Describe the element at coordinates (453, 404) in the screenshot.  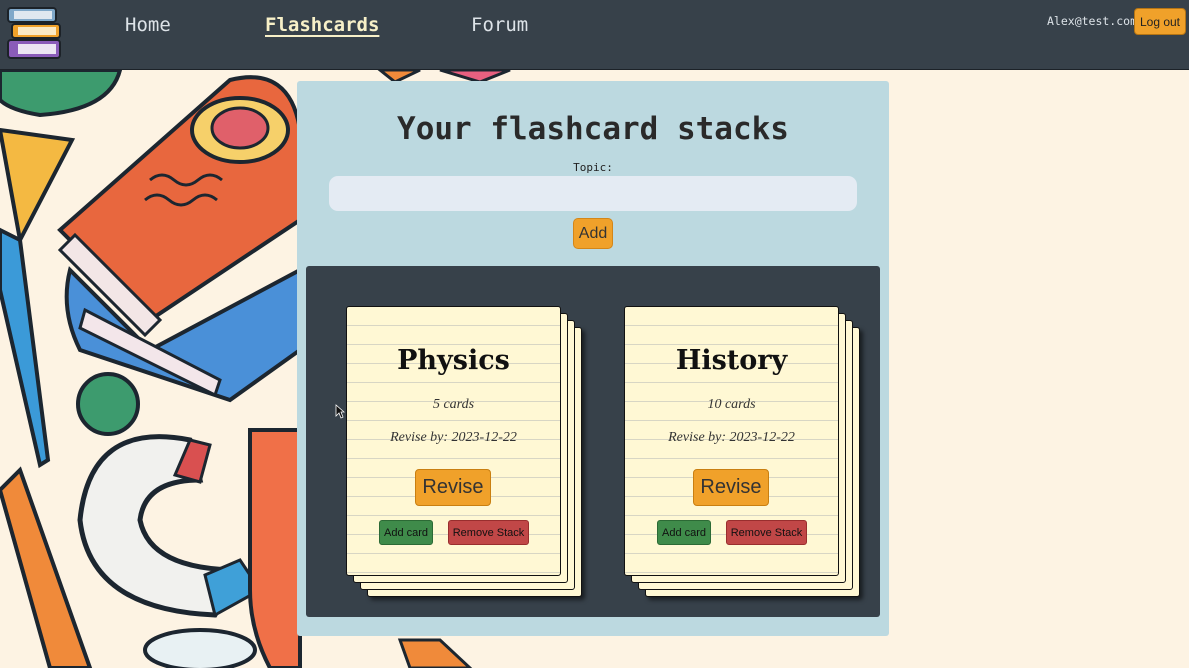
I see `card-count: 5 cards` at that location.